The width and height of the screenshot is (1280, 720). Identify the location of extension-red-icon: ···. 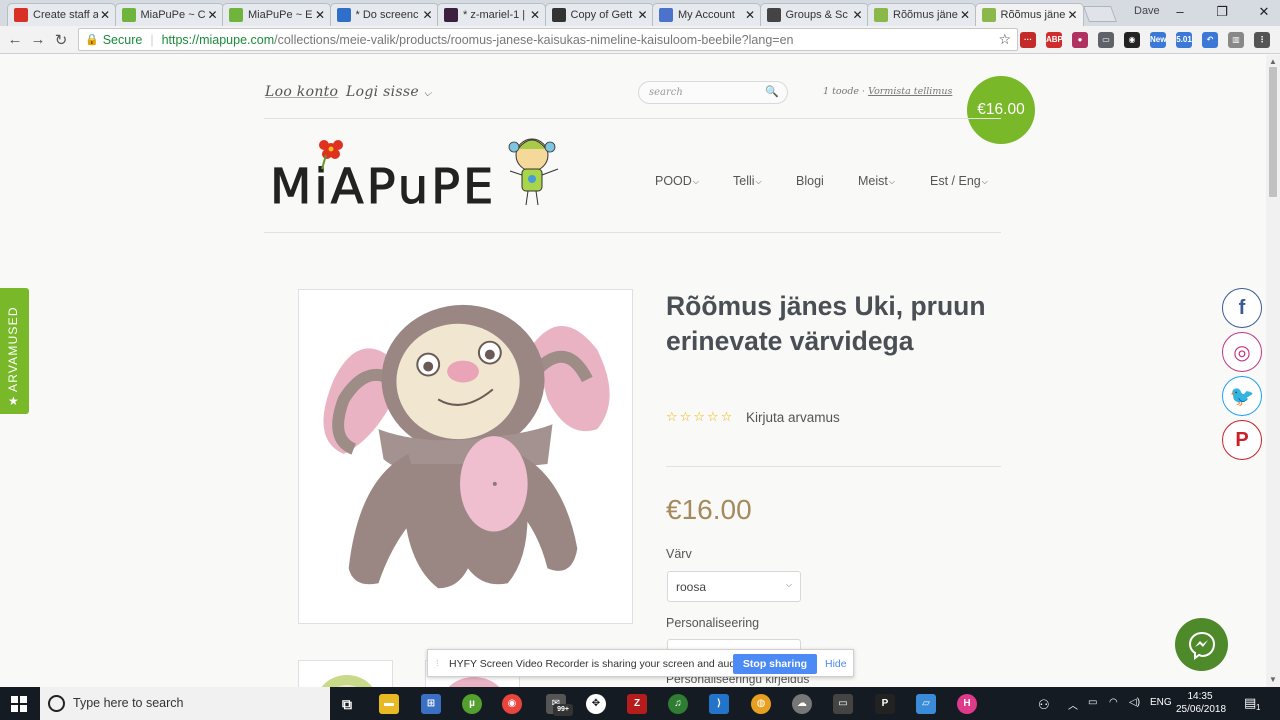
(1028, 40).